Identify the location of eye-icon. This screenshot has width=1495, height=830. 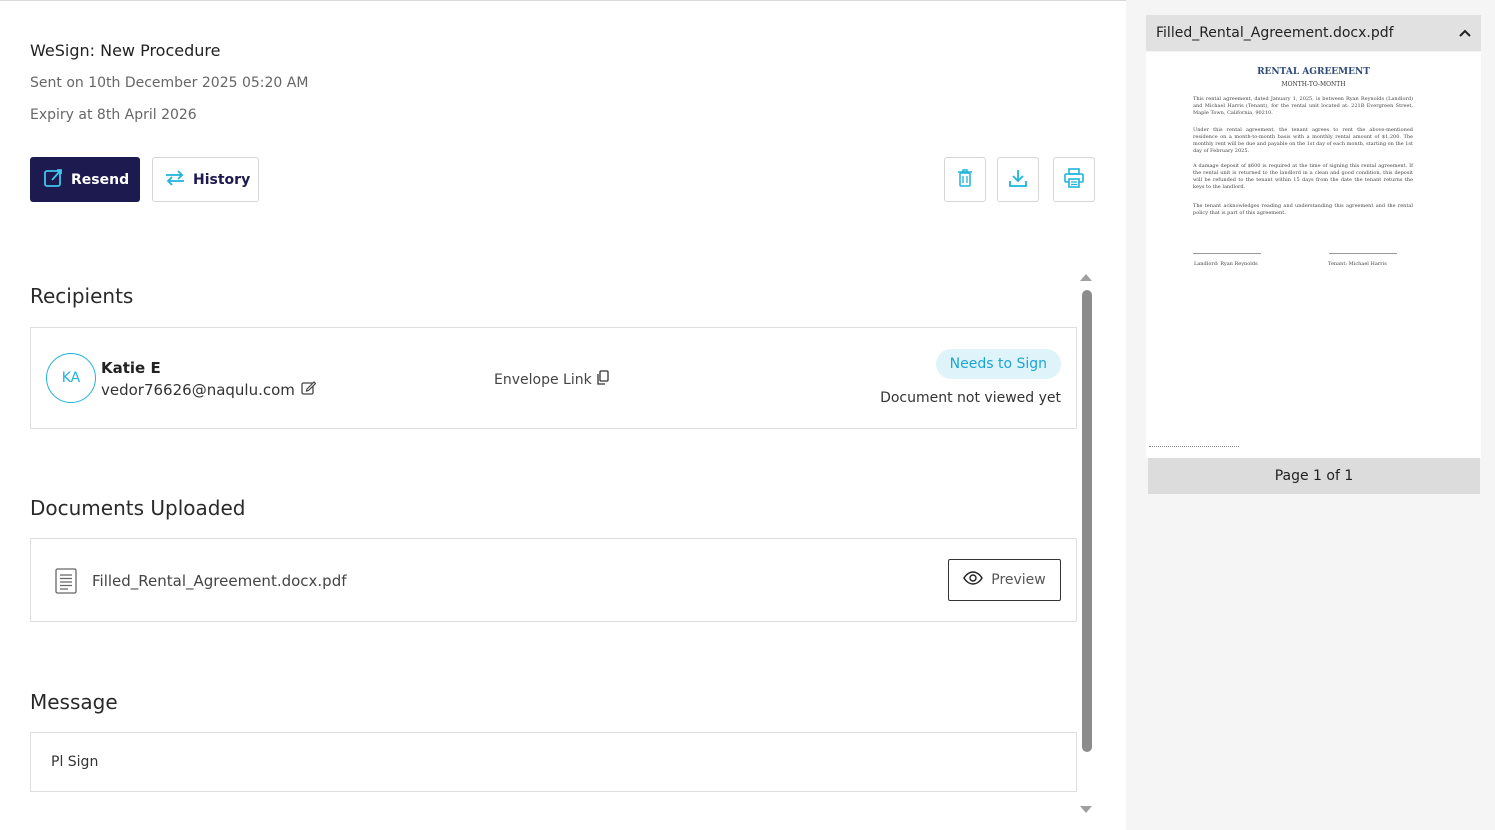
(973, 580).